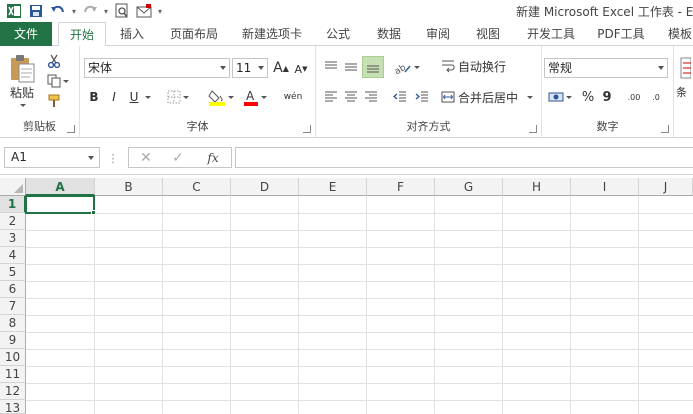 The image size is (693, 414). What do you see at coordinates (371, 97) in the screenshot?
I see `align-right-icon` at bounding box center [371, 97].